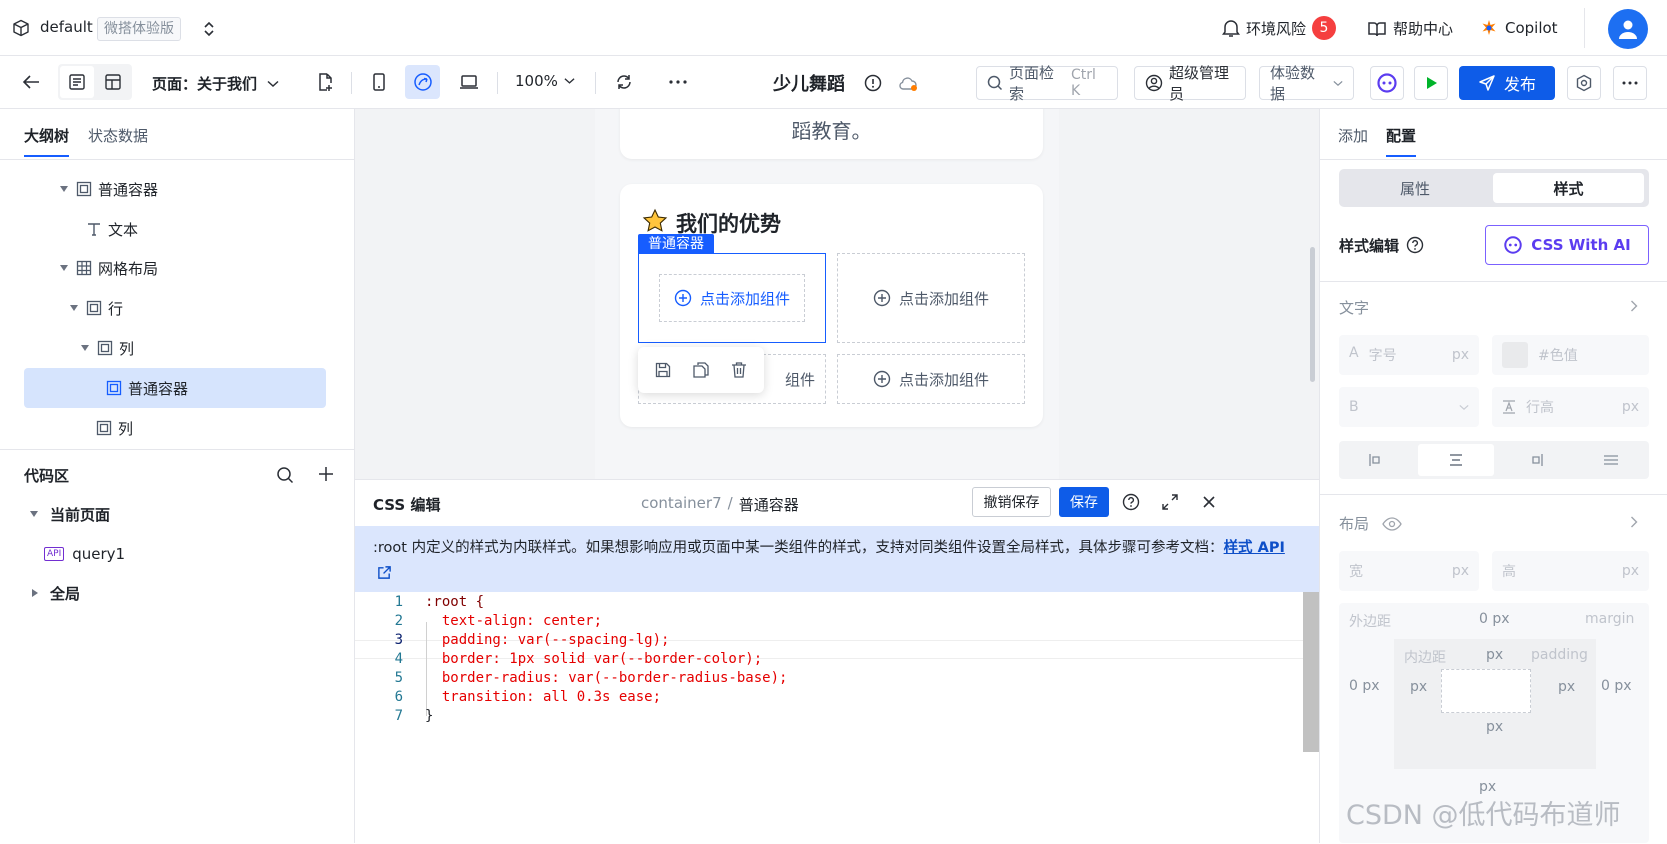  What do you see at coordinates (678, 82) in the screenshot?
I see `more-icon` at bounding box center [678, 82].